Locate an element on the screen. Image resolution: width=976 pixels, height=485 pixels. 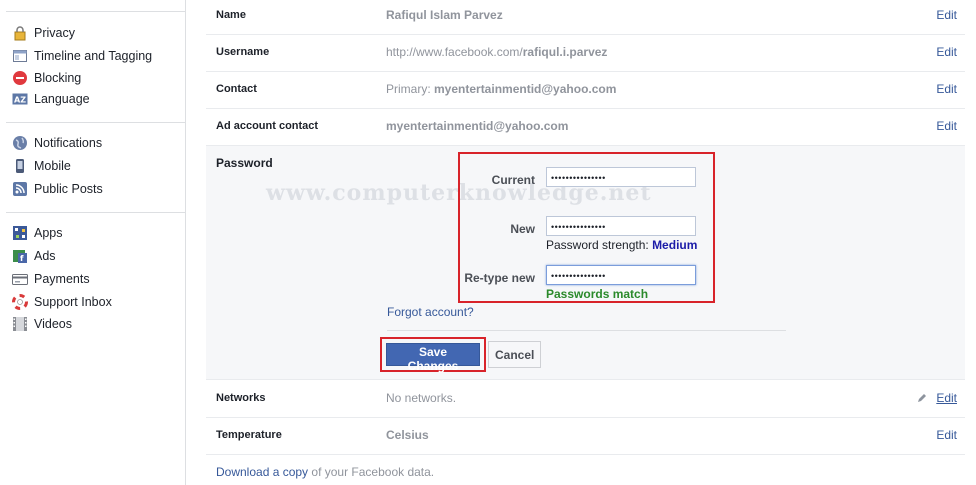
language-icon: AZ is located at coordinates (20, 99).